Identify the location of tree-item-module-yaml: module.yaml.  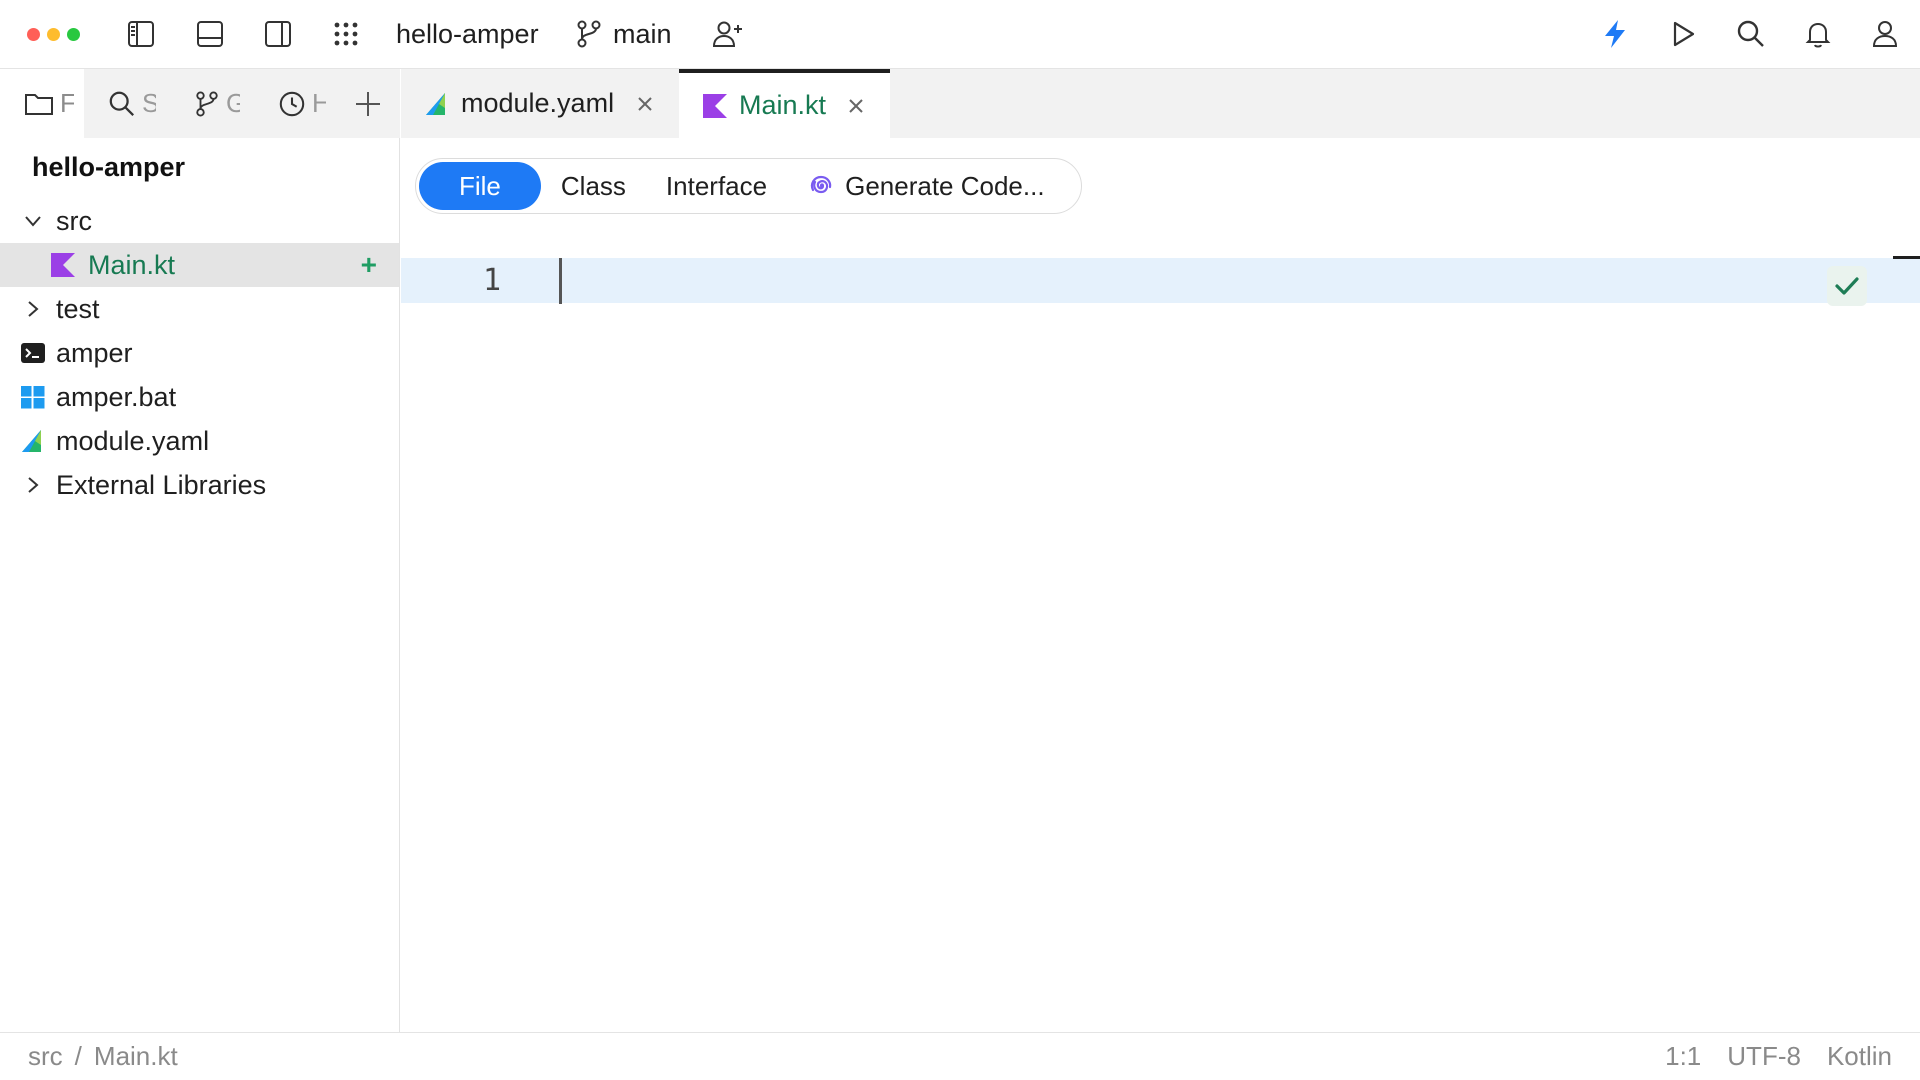
(199, 441).